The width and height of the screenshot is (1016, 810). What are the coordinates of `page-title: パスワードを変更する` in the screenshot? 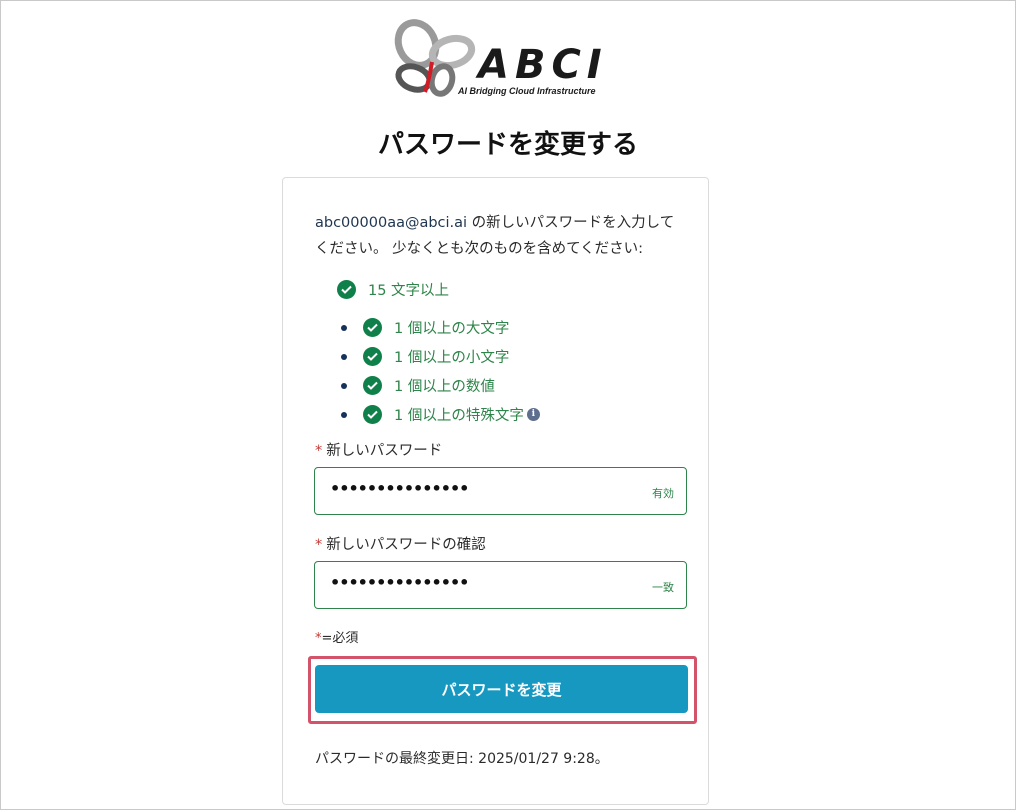 It's located at (507, 145).